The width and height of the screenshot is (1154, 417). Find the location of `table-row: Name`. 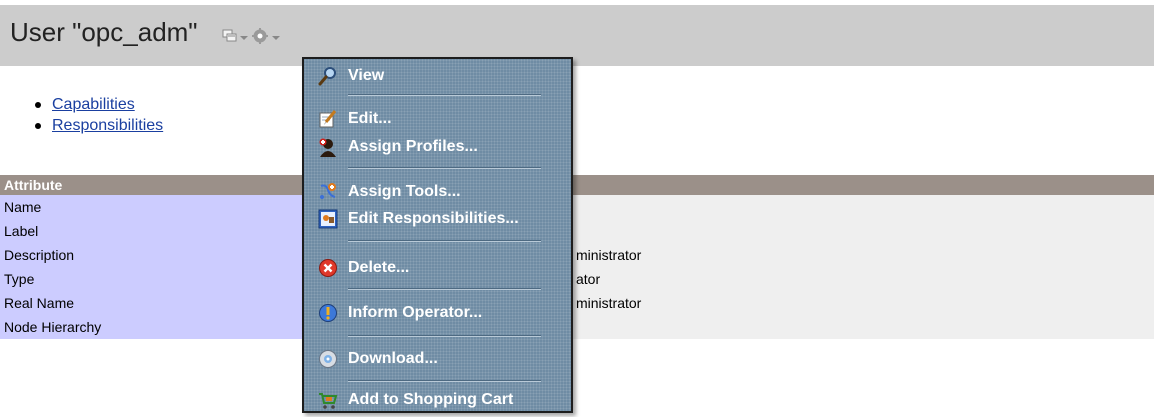

table-row: Name is located at coordinates (577, 207).